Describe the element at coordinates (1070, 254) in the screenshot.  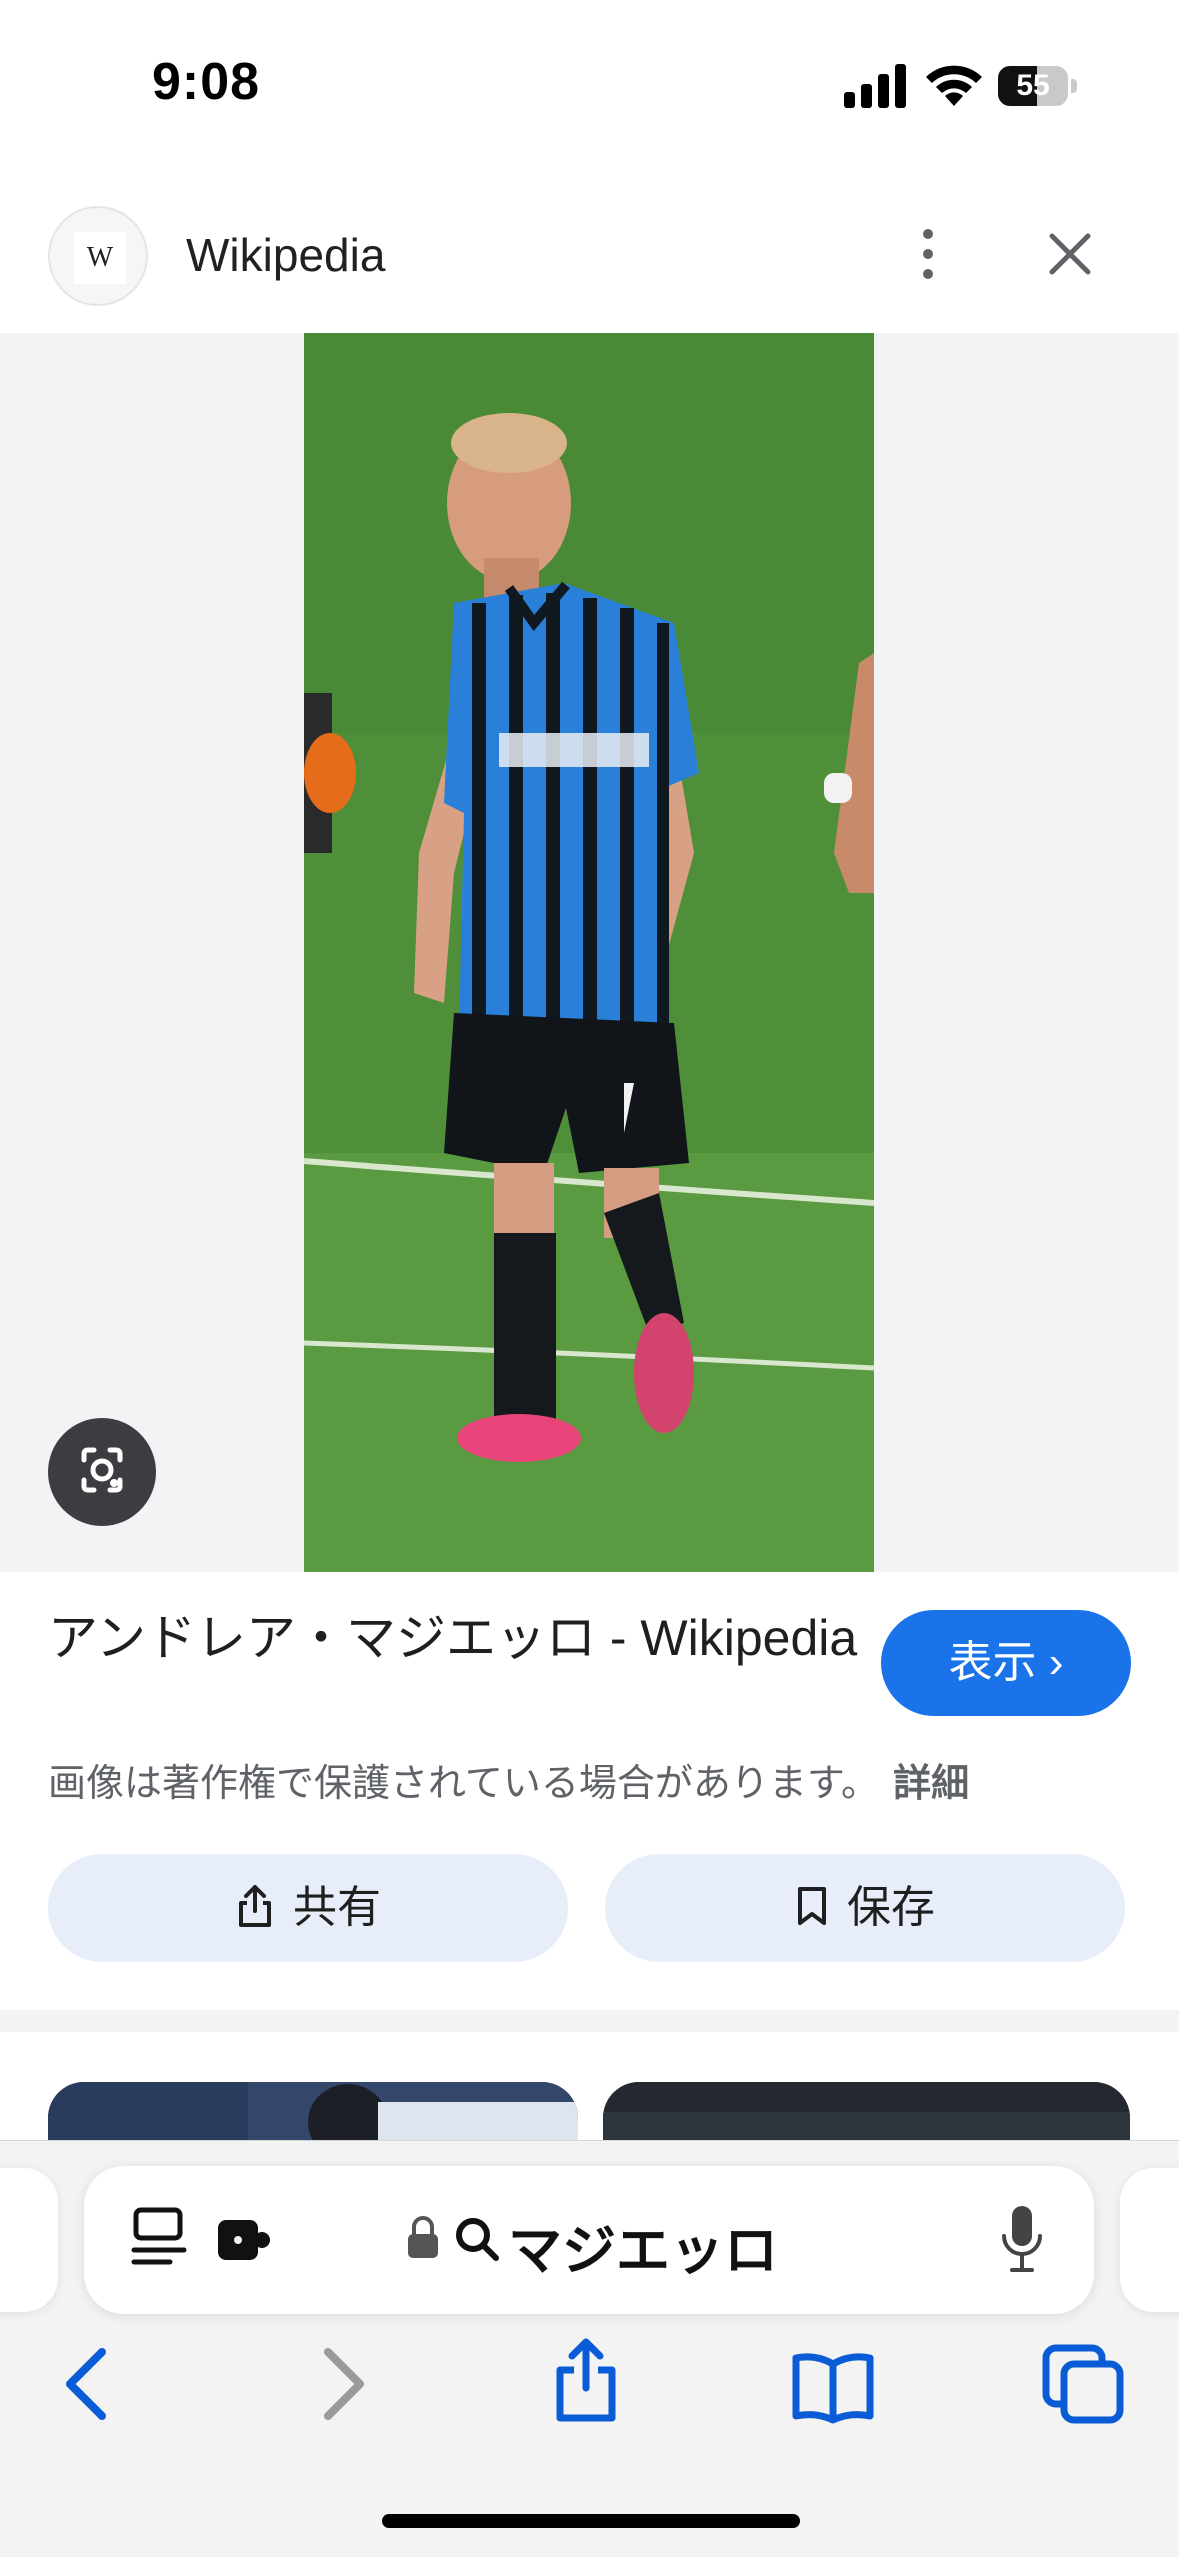
I see `close-icon` at that location.